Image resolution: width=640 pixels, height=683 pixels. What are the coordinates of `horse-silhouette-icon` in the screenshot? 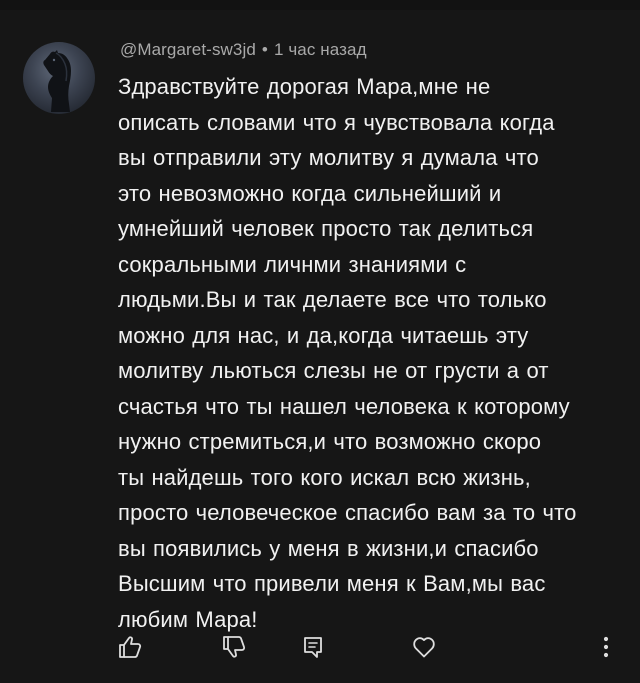 It's located at (57, 81).